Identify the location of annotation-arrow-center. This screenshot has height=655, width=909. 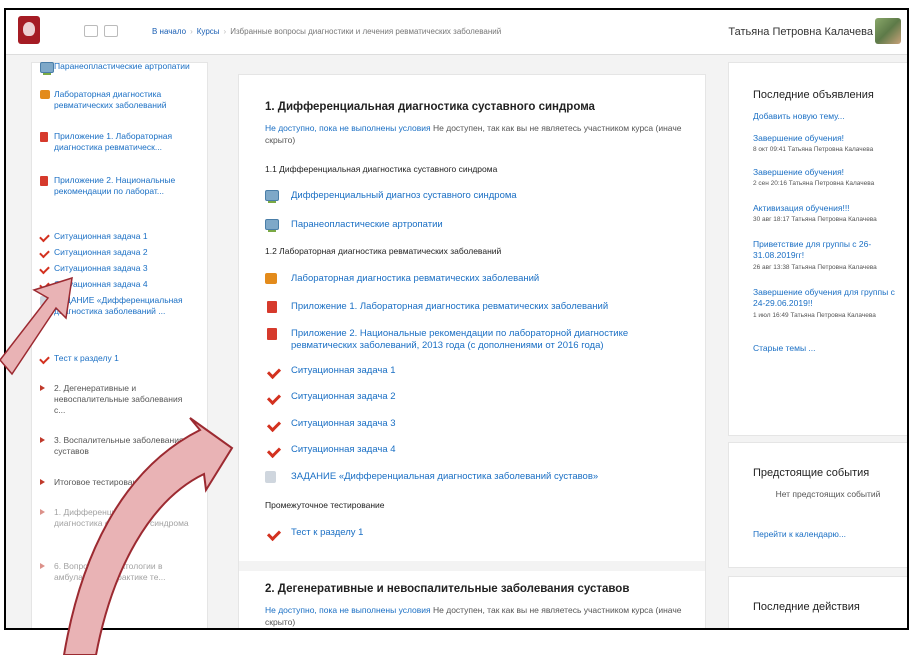
(148, 536).